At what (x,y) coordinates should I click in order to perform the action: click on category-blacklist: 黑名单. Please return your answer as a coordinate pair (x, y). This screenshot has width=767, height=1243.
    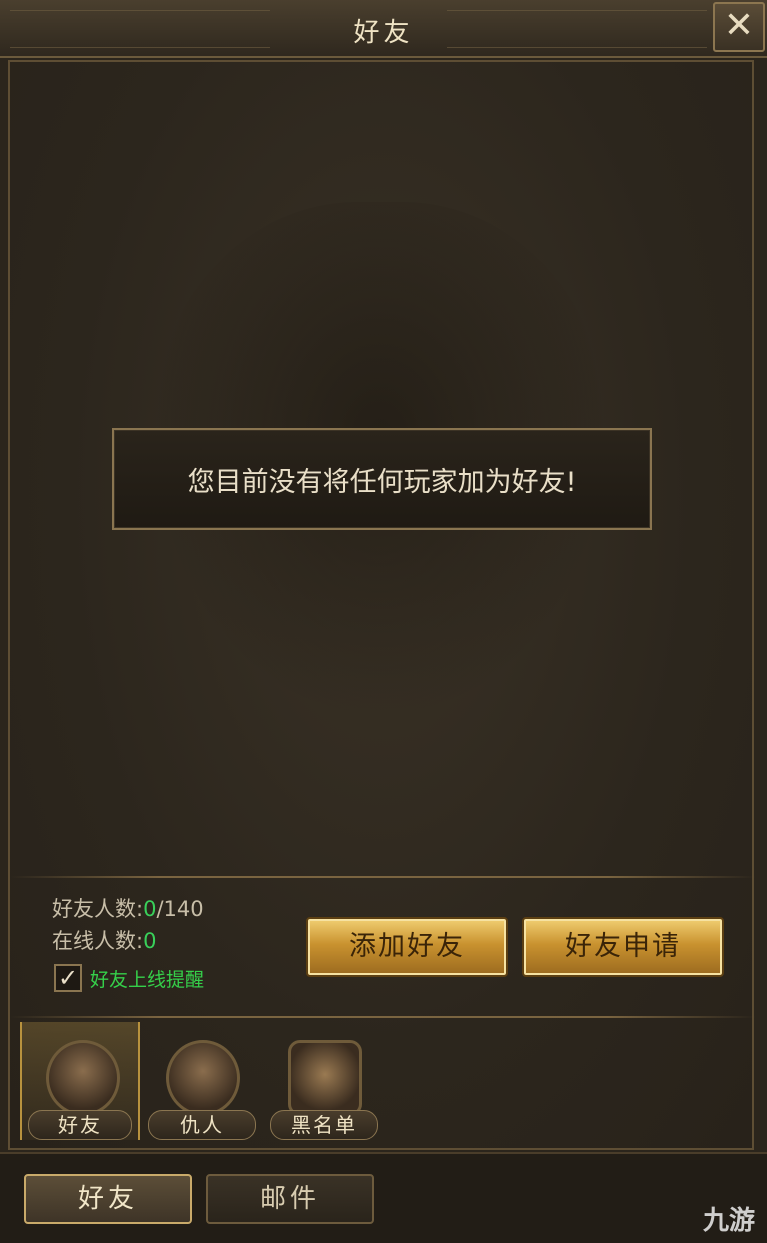
    Looking at the image, I should click on (324, 1081).